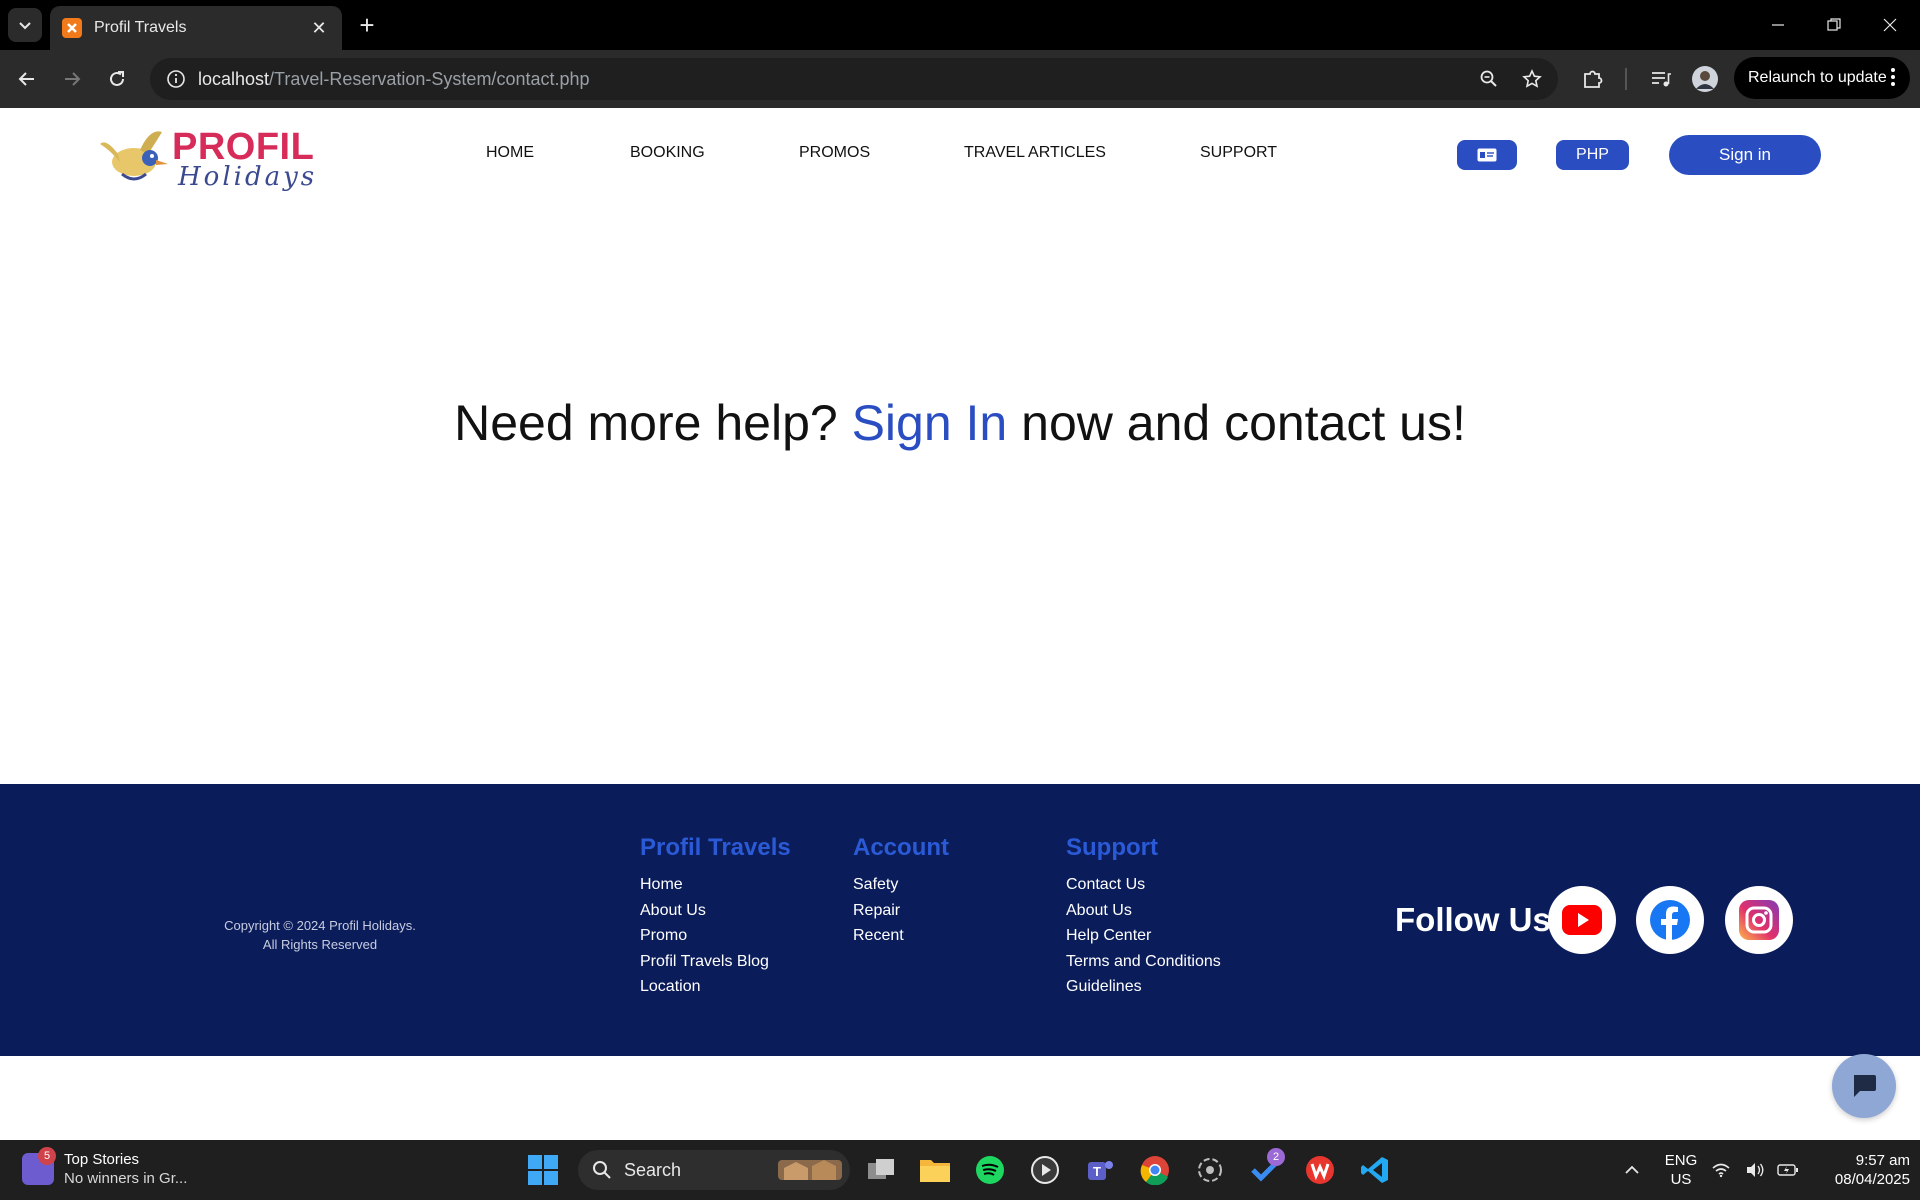 This screenshot has height=1200, width=1920. I want to click on playlist-icon, so click(1661, 79).